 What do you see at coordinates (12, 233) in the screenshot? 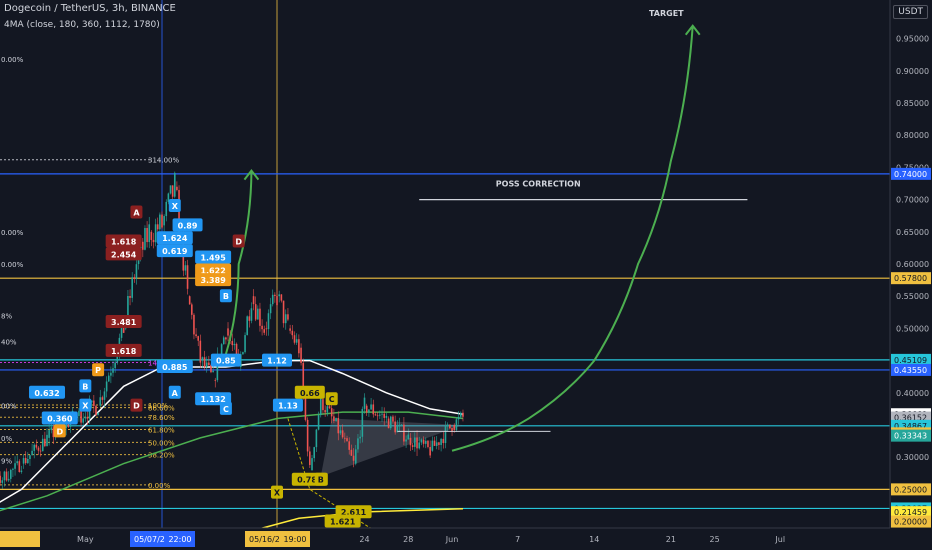
I see `left-edge-percent-label: 0.00%` at bounding box center [12, 233].